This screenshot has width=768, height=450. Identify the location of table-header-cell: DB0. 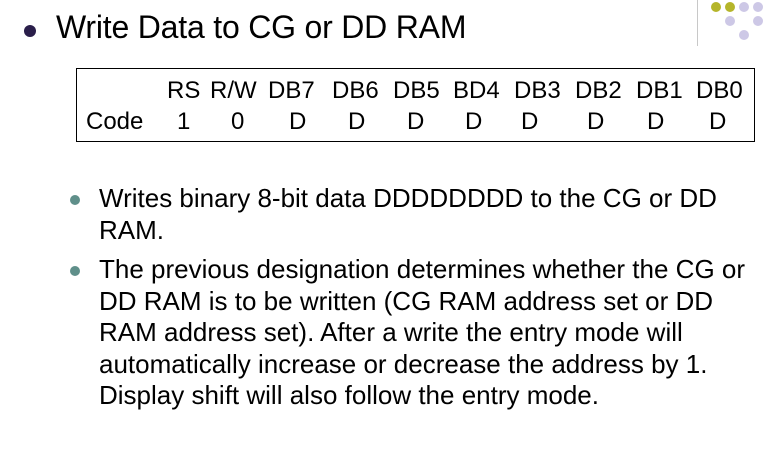
(719, 90).